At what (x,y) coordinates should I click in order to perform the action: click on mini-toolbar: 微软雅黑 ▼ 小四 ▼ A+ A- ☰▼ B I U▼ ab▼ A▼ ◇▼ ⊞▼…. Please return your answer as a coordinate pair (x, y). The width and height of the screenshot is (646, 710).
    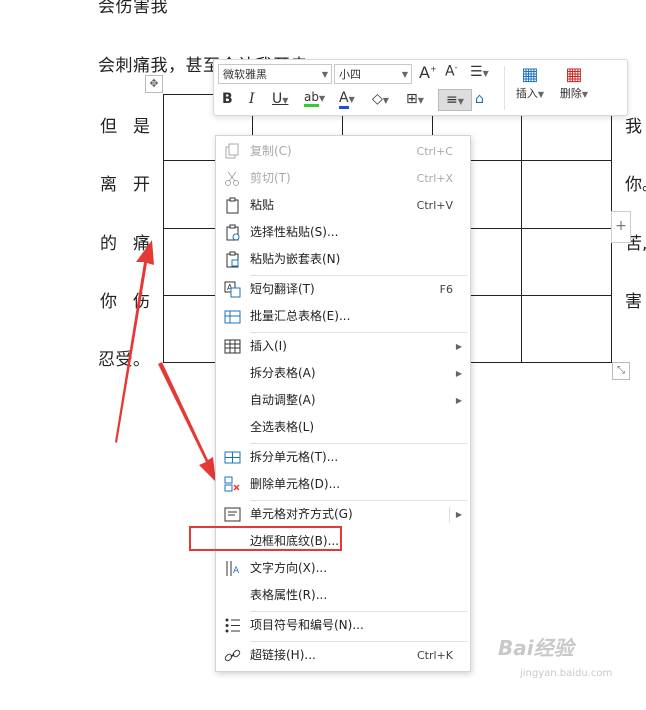
    Looking at the image, I should click on (420, 87).